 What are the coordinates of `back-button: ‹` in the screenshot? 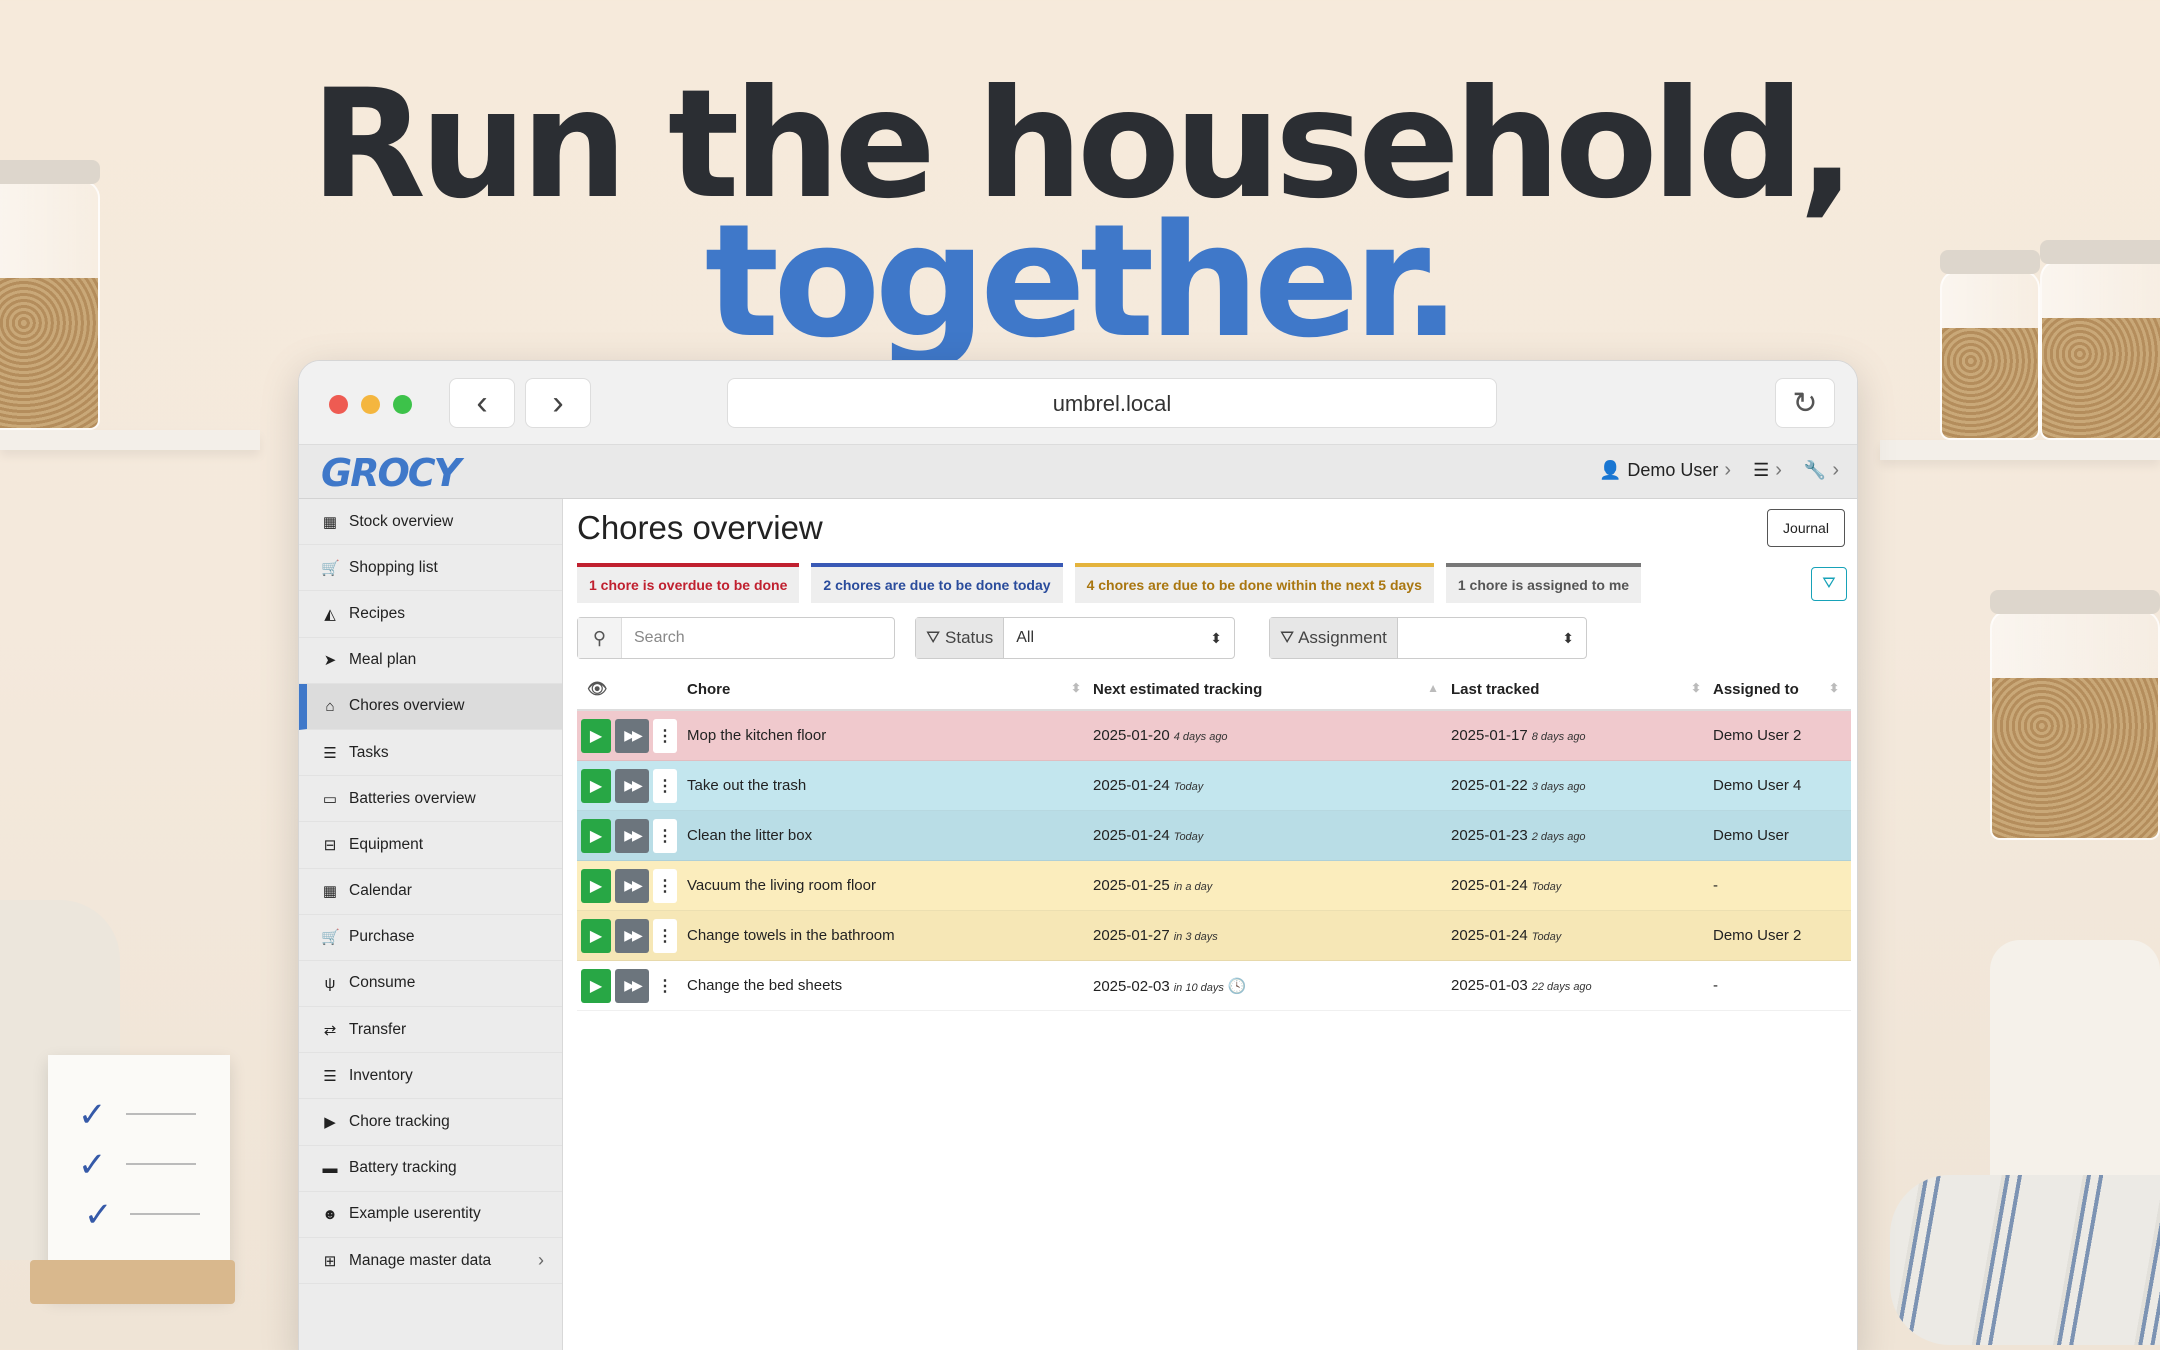 It's located at (482, 403).